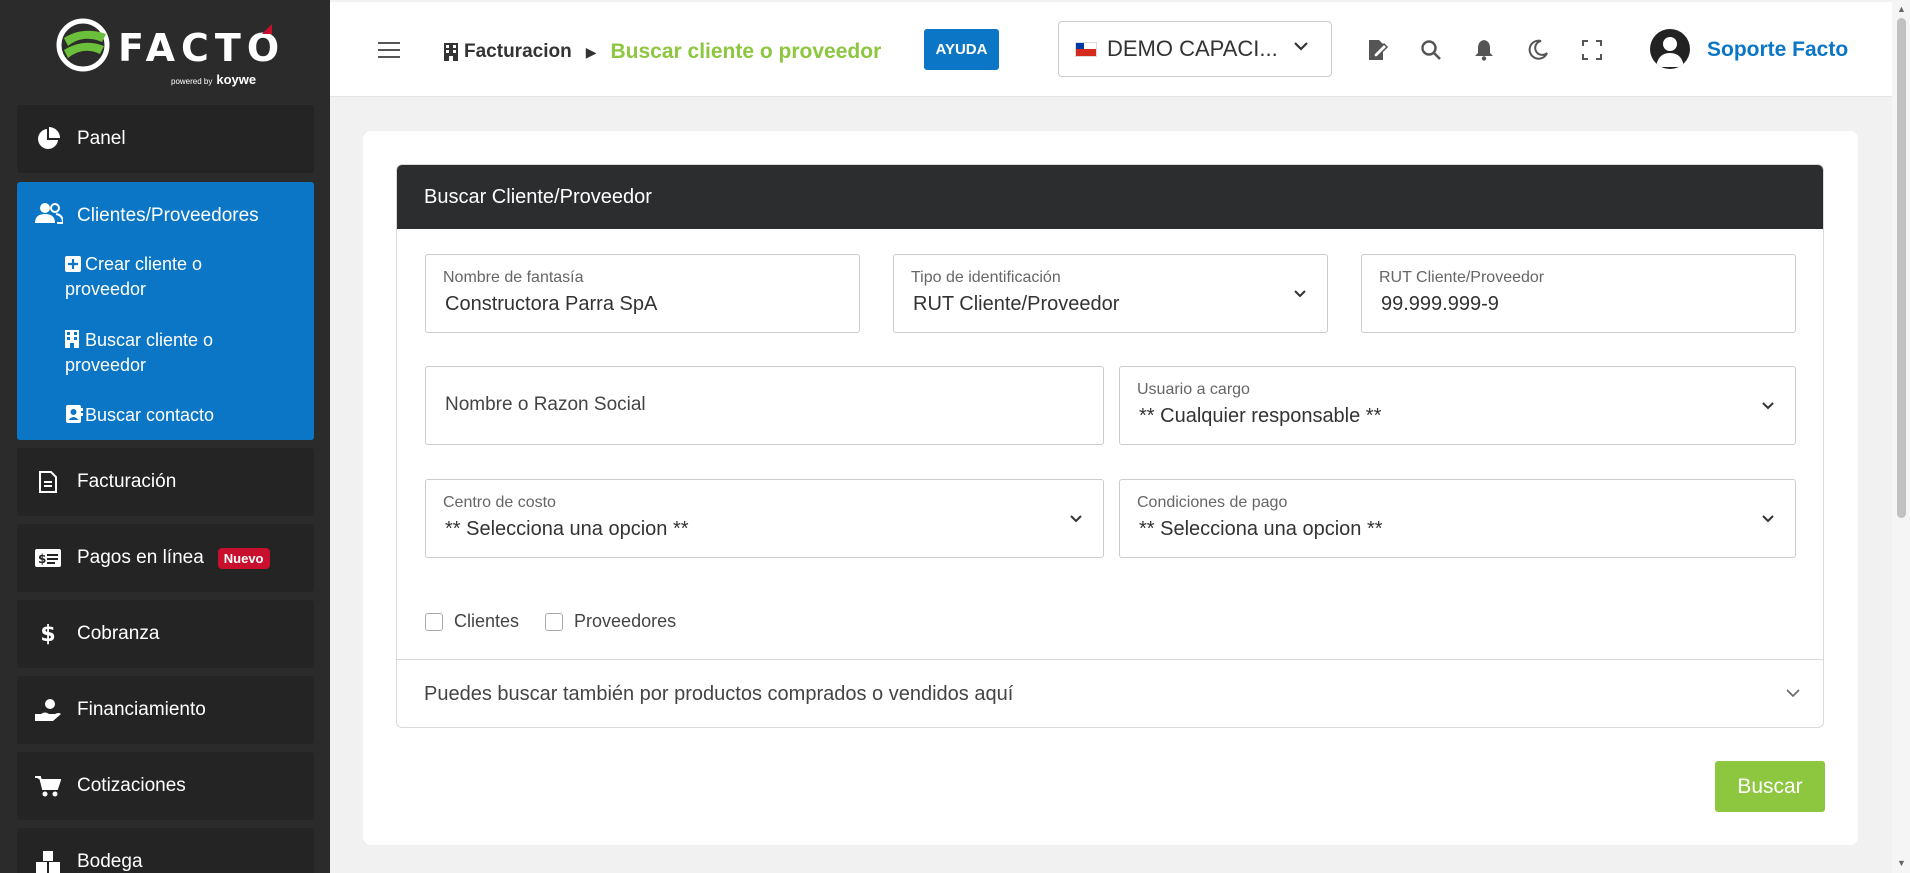 The height and width of the screenshot is (873, 1910). I want to click on nav-quotes-label: Cotizaciones, so click(131, 785).